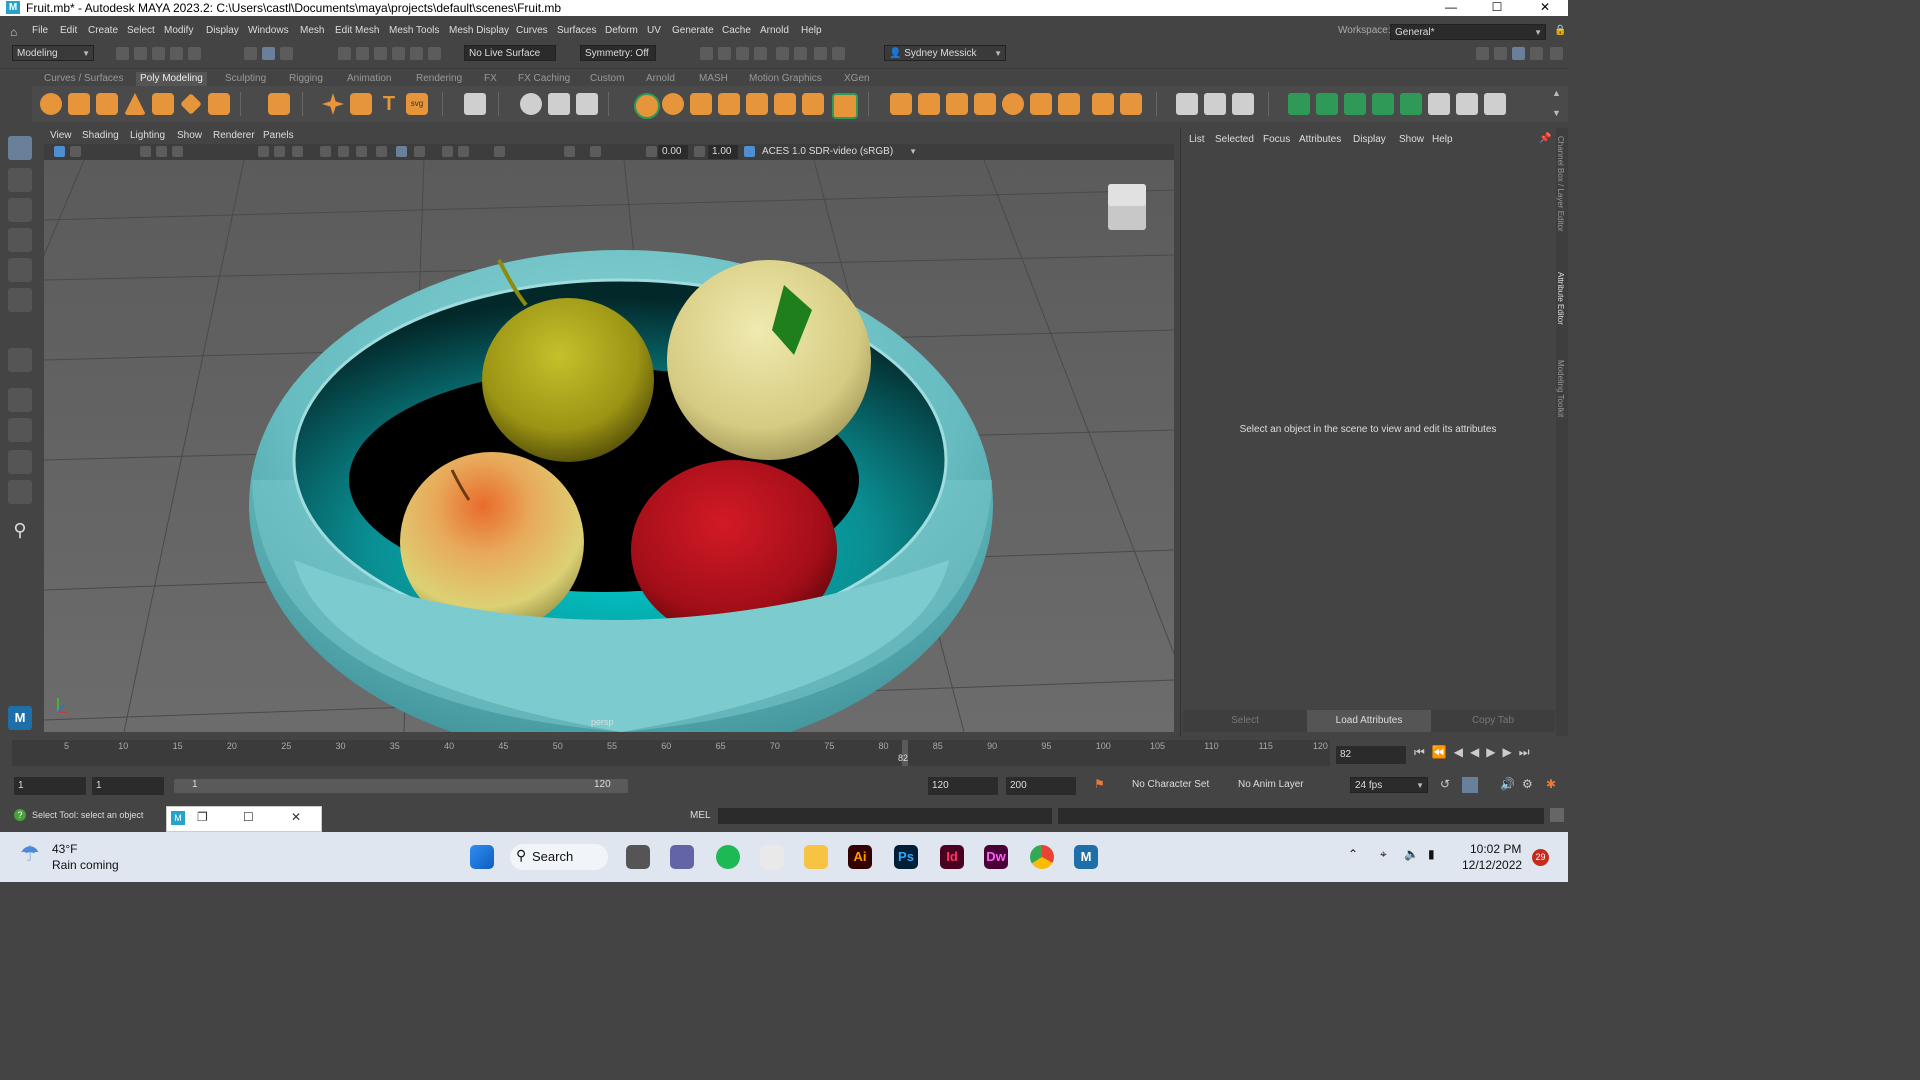  I want to click on animation-preferences-icon: ⚙, so click(1527, 784).